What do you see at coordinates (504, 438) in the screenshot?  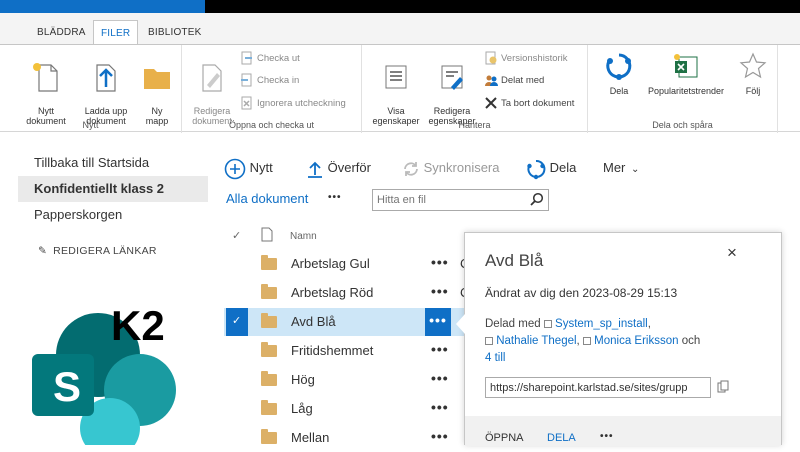 I see `callout-open-button: ÖPPNA` at bounding box center [504, 438].